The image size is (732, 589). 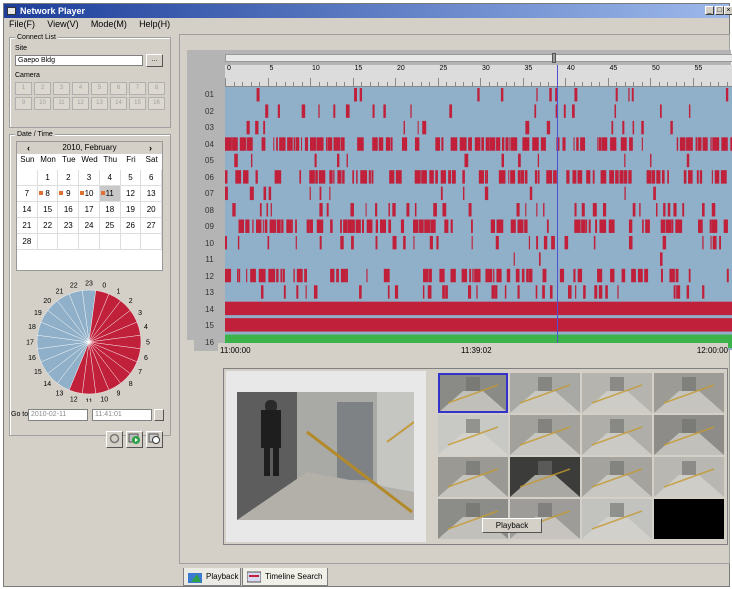 I want to click on channel-label-11: 11, so click(x=209, y=260).